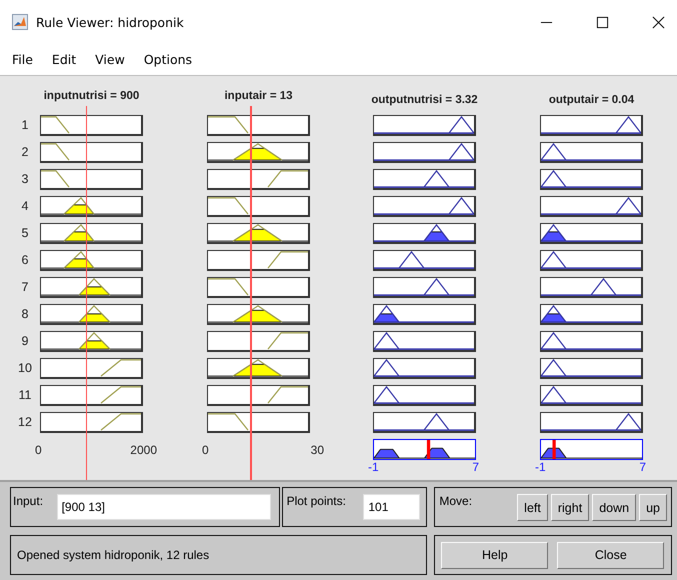 The image size is (677, 580). Describe the element at coordinates (25, 422) in the screenshot. I see `rule-number: 12` at that location.